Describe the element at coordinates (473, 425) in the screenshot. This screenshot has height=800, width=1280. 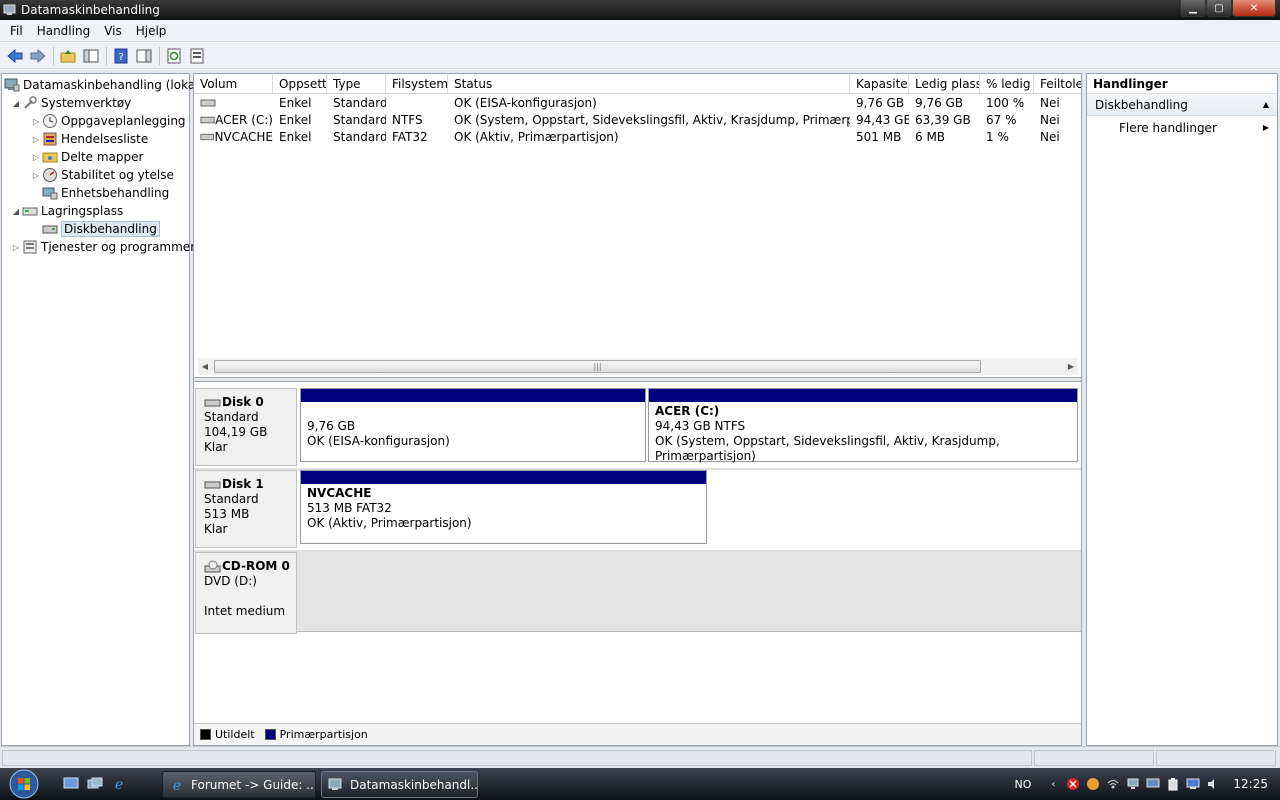
I see `partition-eisa: 9,76 GB OK (EISA-konfigurasjon)` at that location.